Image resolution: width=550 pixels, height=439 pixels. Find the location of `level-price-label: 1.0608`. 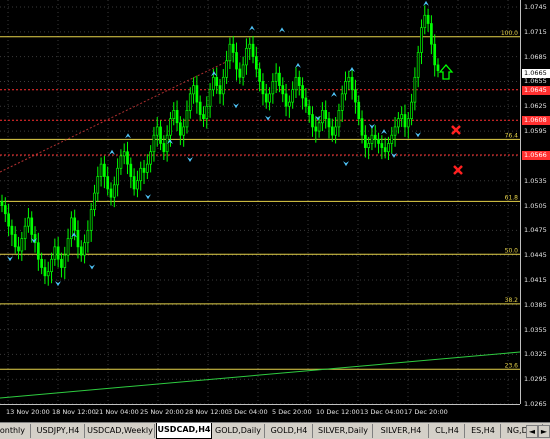

level-price-label: 1.0608 is located at coordinates (536, 121).